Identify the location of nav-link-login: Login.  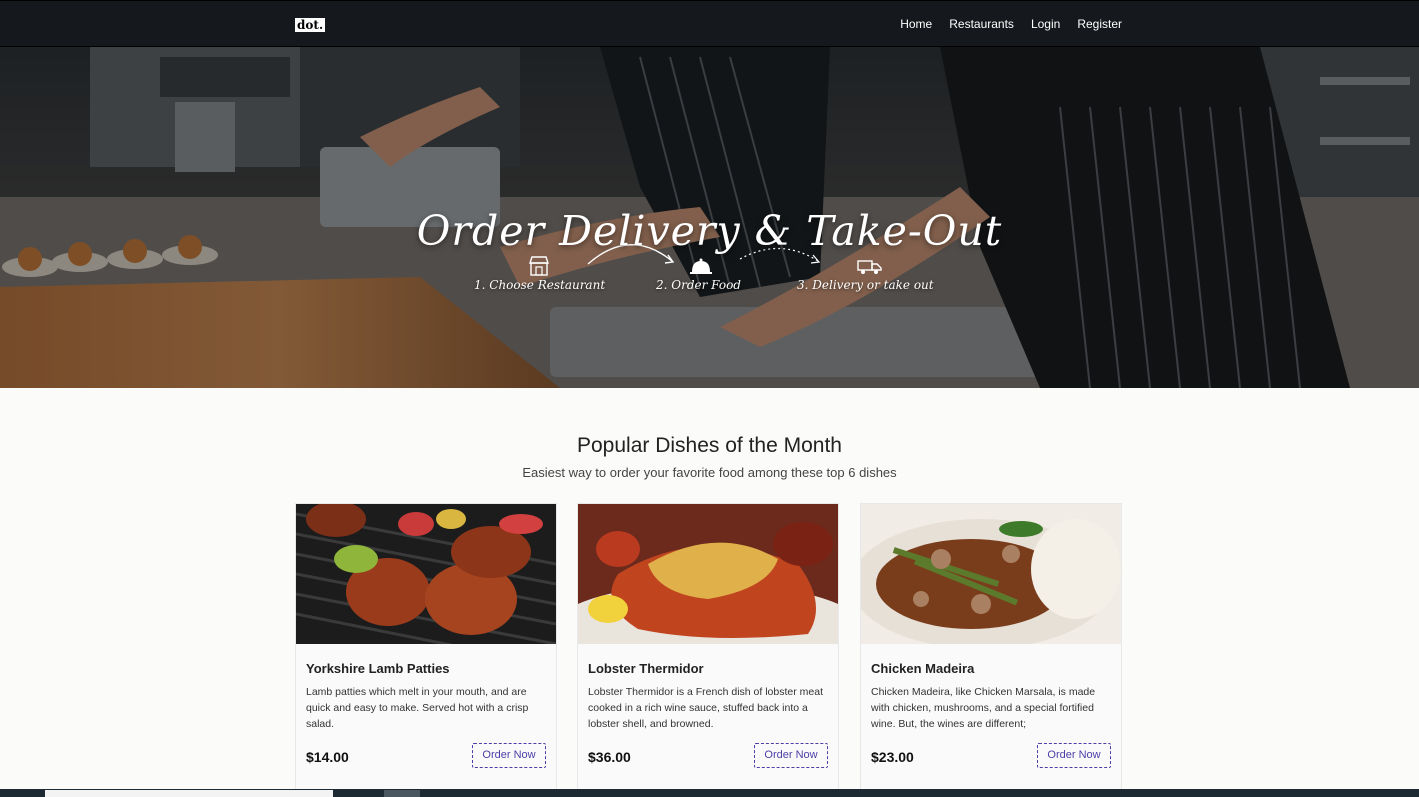
(1045, 24).